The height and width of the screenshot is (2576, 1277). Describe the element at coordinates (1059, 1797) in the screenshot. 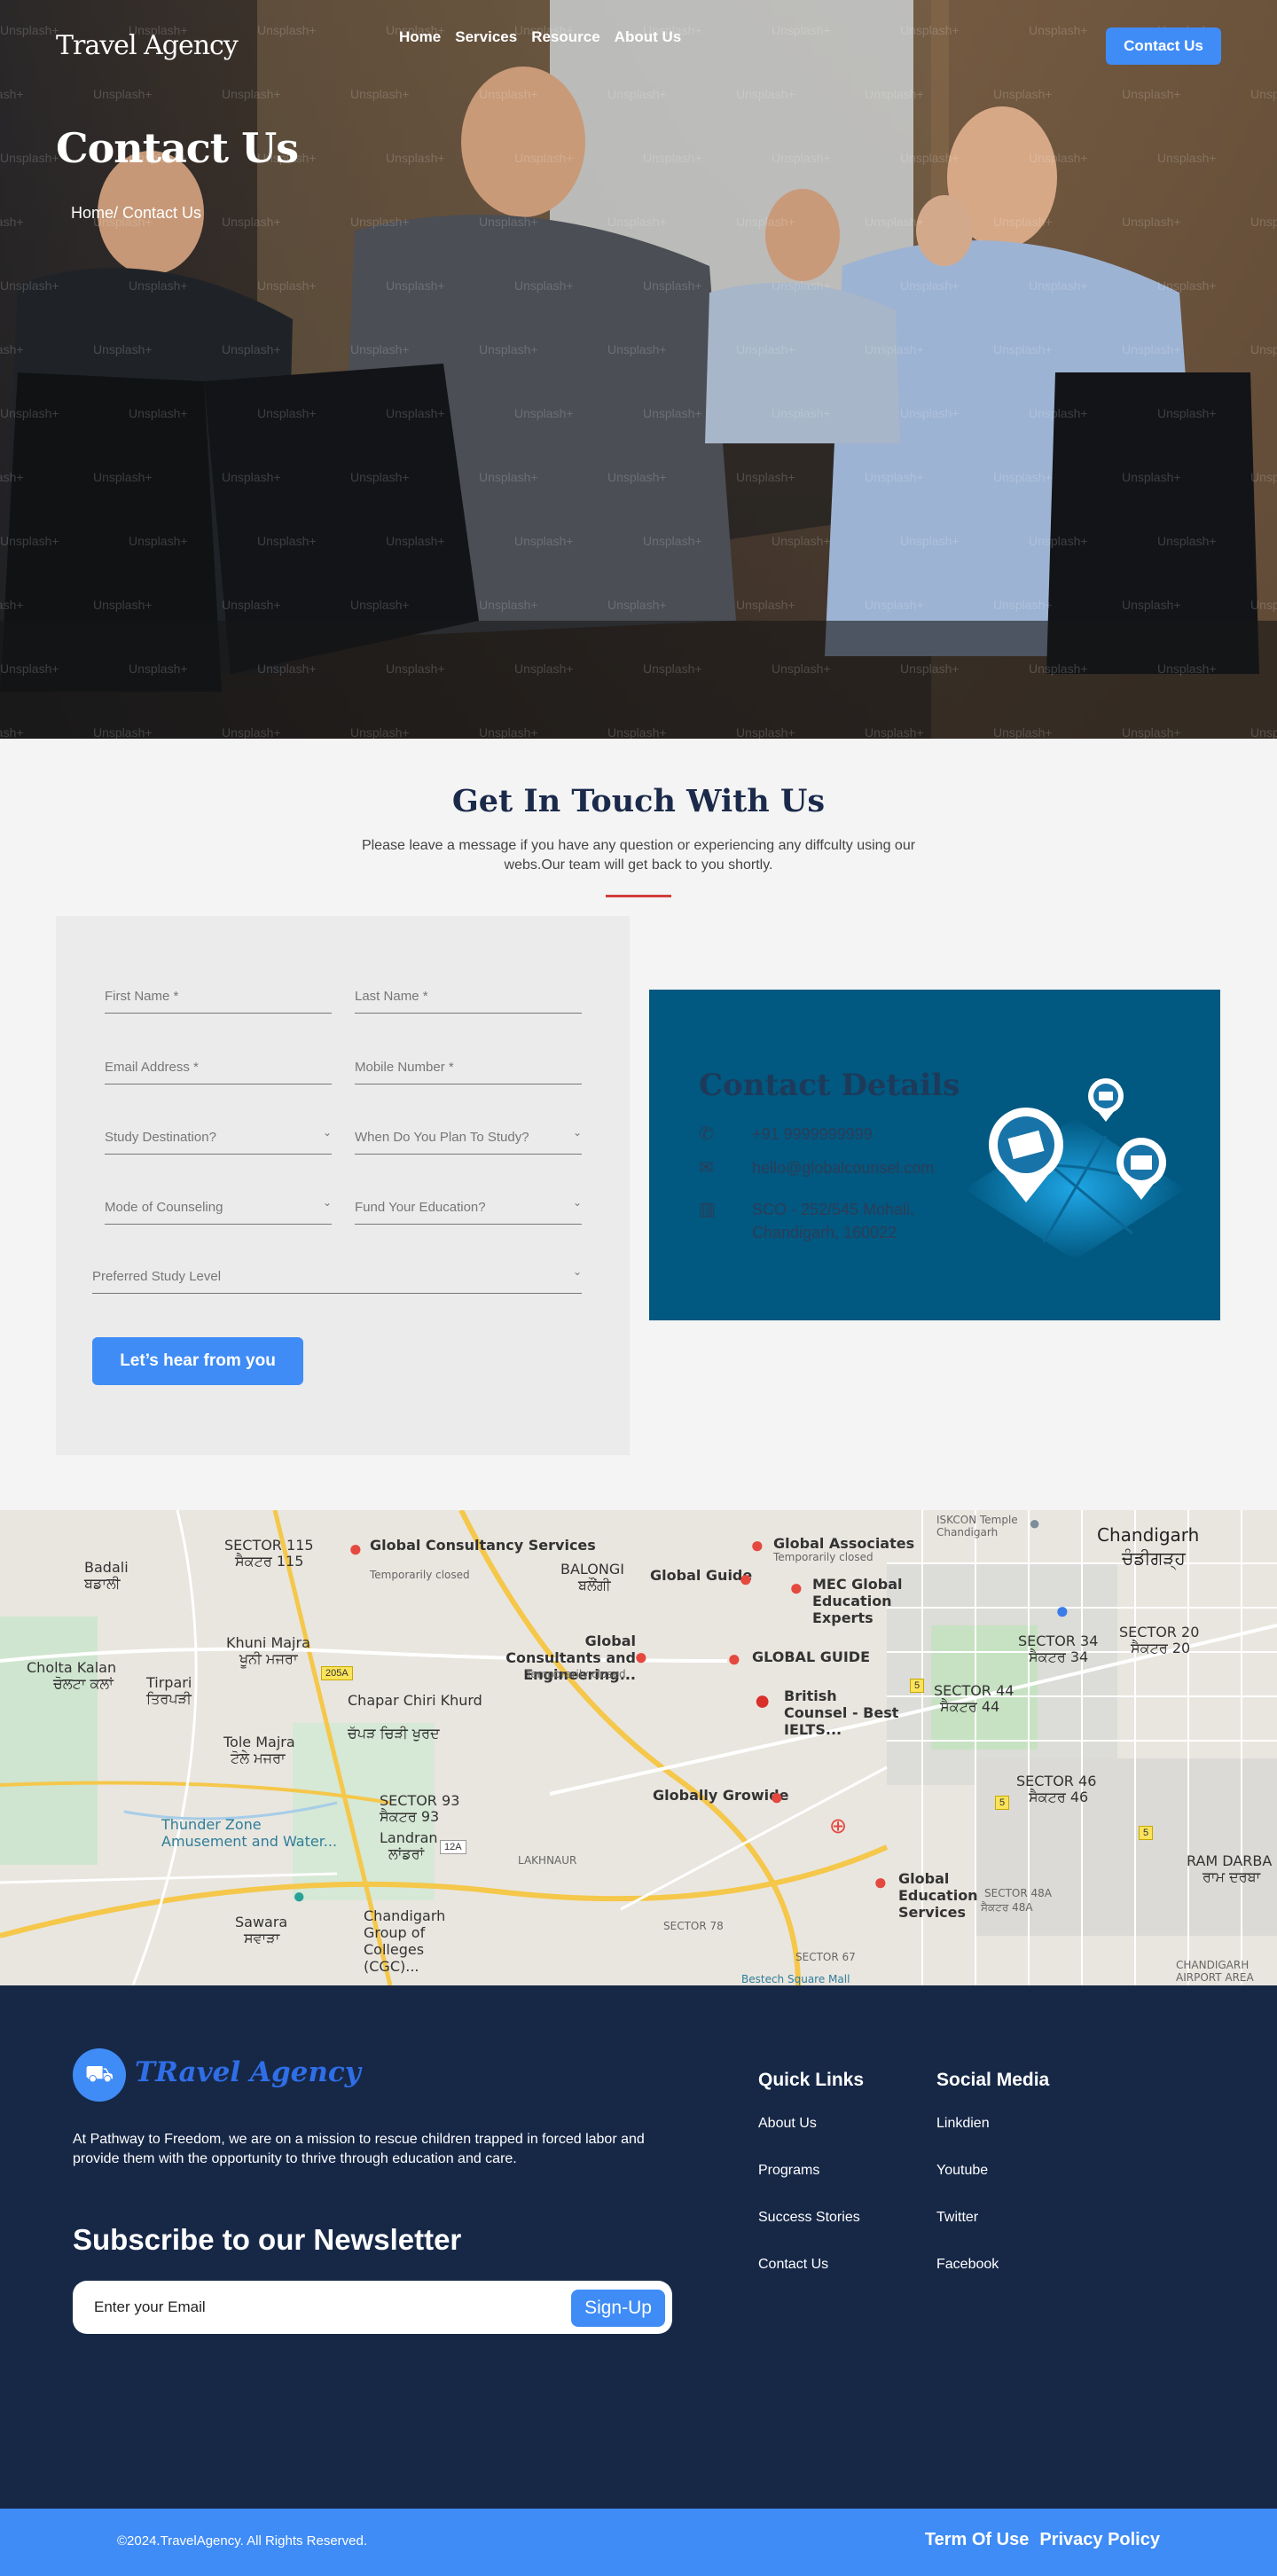

I see `map-label: ਸੈਕਟਰ 46` at that location.